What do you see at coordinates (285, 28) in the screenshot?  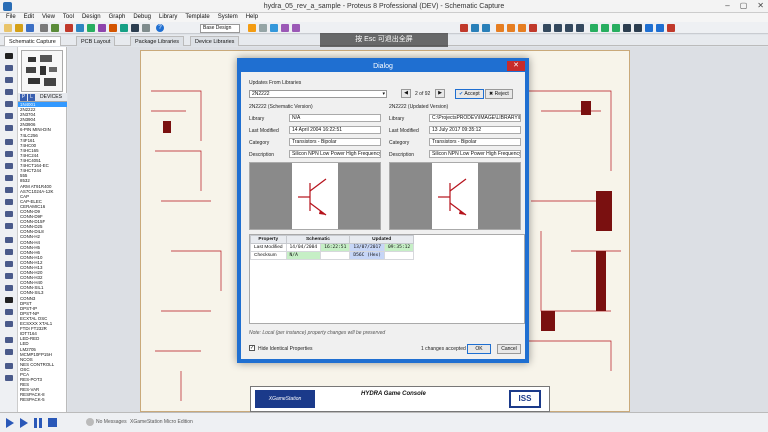 I see `zoom-in-icon` at bounding box center [285, 28].